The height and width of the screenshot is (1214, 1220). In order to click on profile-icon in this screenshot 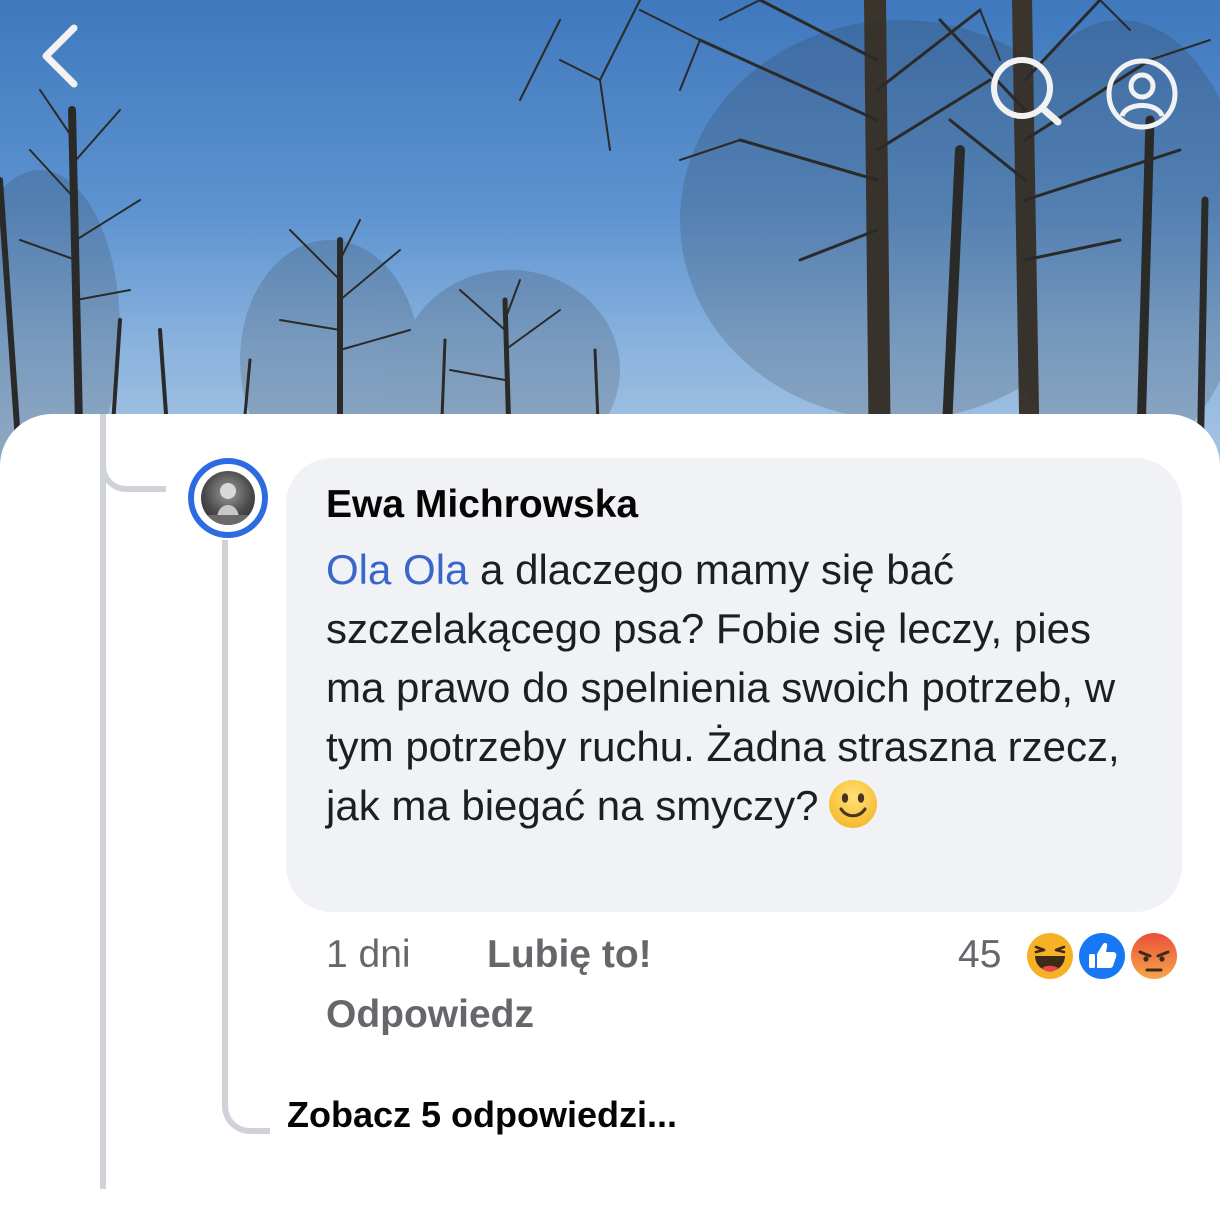, I will do `click(1142, 94)`.